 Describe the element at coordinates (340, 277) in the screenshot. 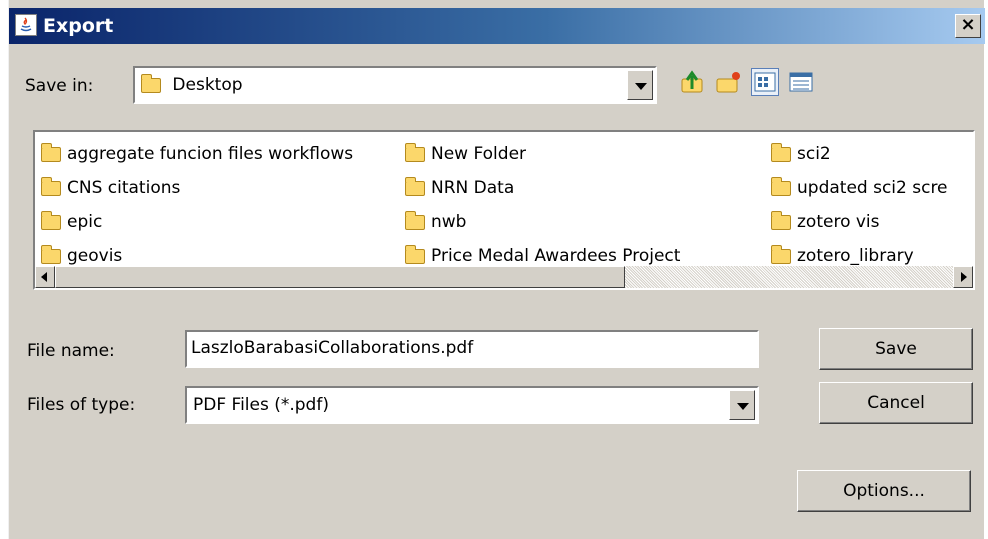

I see `scroll-thumb` at that location.